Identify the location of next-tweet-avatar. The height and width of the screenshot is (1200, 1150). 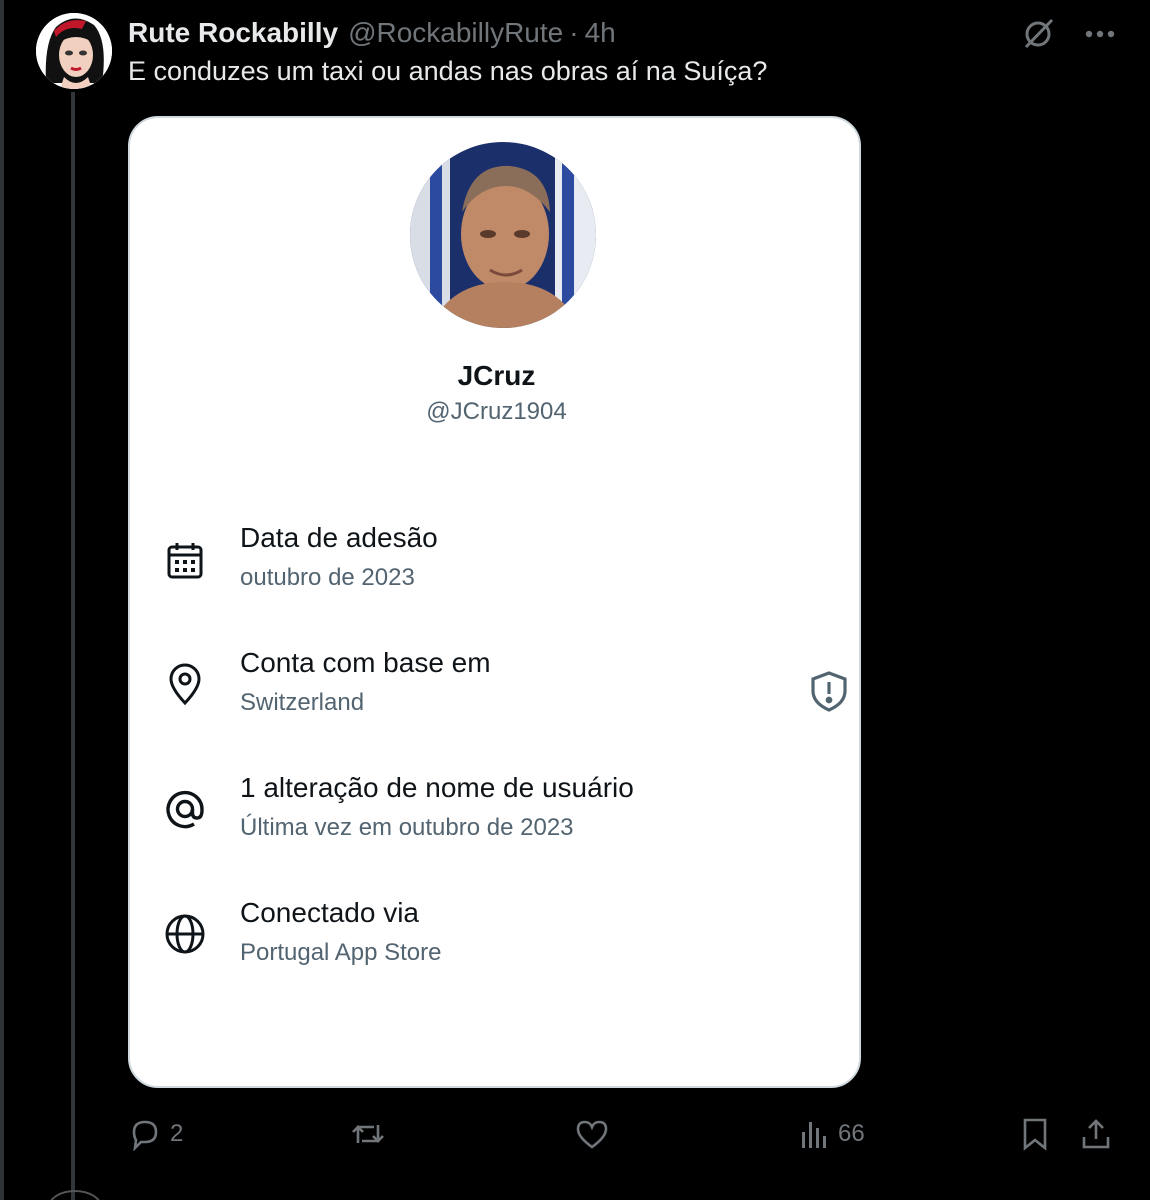
(75, 1195).